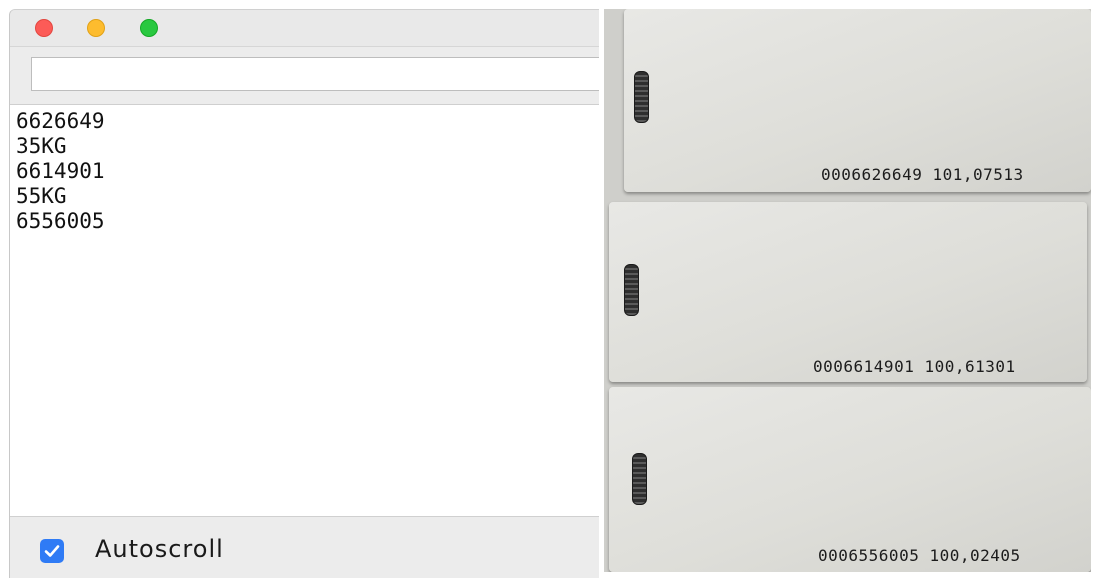 The width and height of the screenshot is (1098, 578). Describe the element at coordinates (315, 74) in the screenshot. I see `serial-send-input` at that location.